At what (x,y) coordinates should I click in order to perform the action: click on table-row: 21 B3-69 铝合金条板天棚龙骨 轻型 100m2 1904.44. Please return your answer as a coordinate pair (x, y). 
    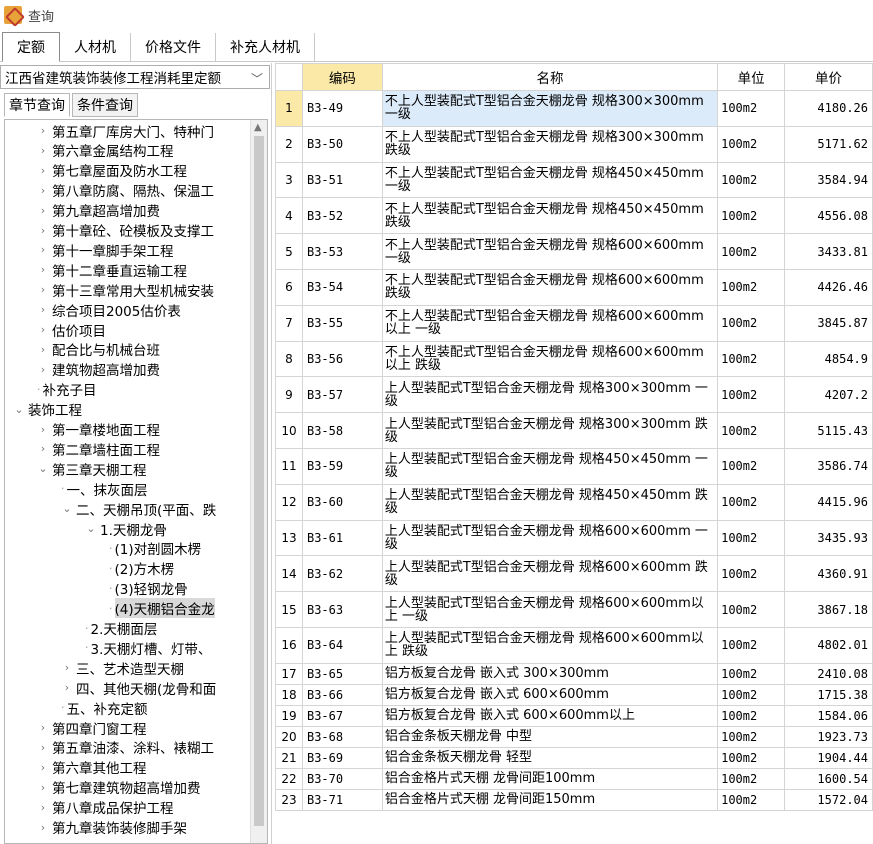
    Looking at the image, I should click on (574, 757).